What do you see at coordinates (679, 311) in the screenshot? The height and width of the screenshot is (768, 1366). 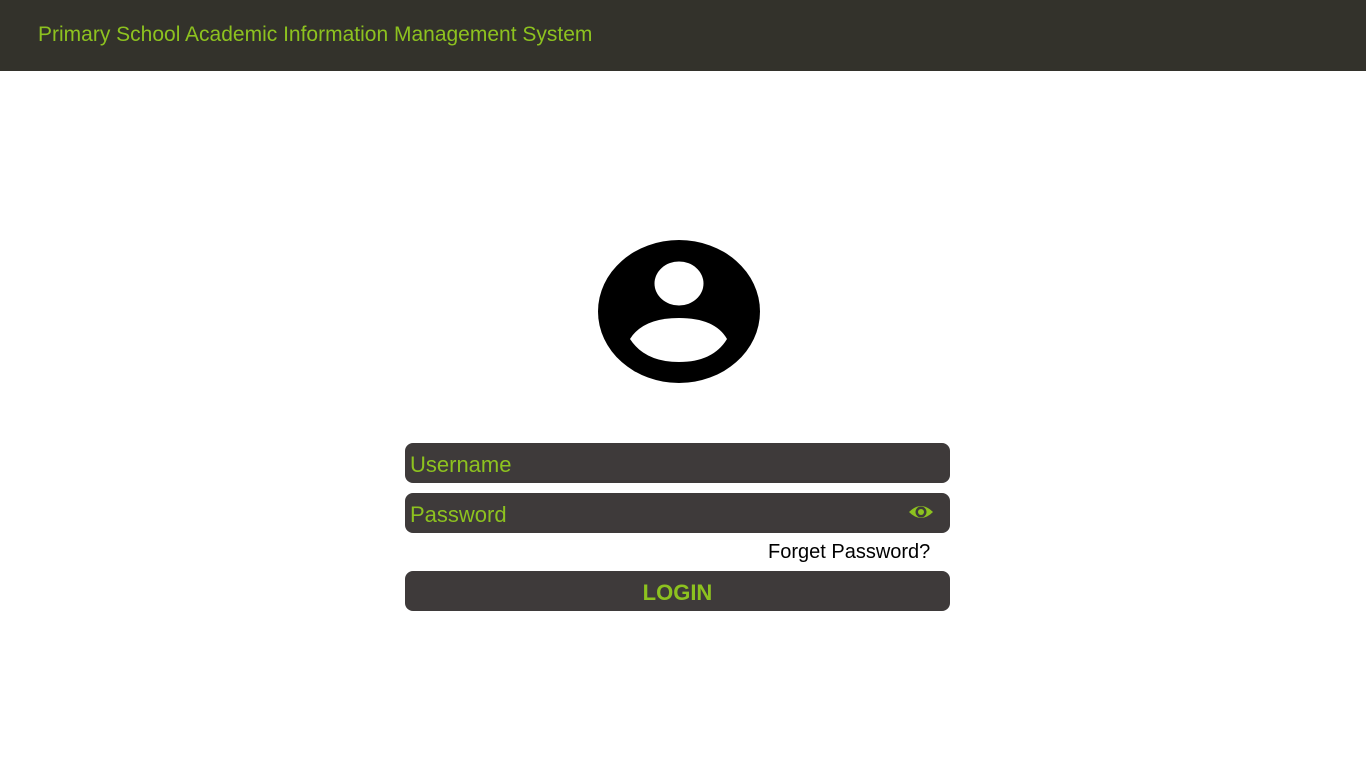 I see `user-avatar-icon` at bounding box center [679, 311].